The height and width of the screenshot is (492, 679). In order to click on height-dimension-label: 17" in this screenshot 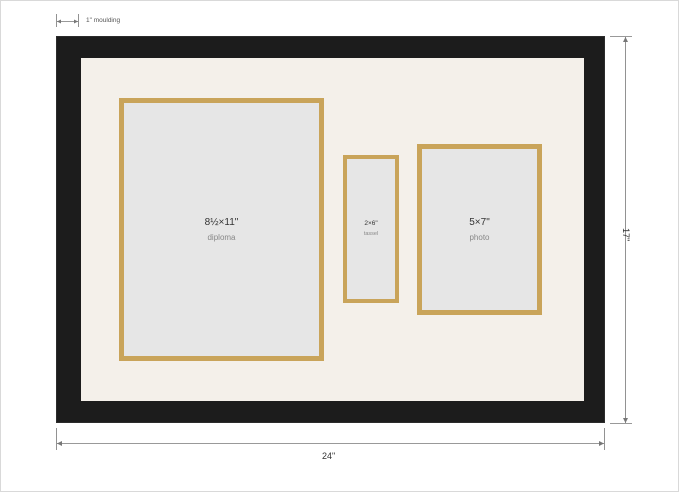, I will do `click(626, 235)`.